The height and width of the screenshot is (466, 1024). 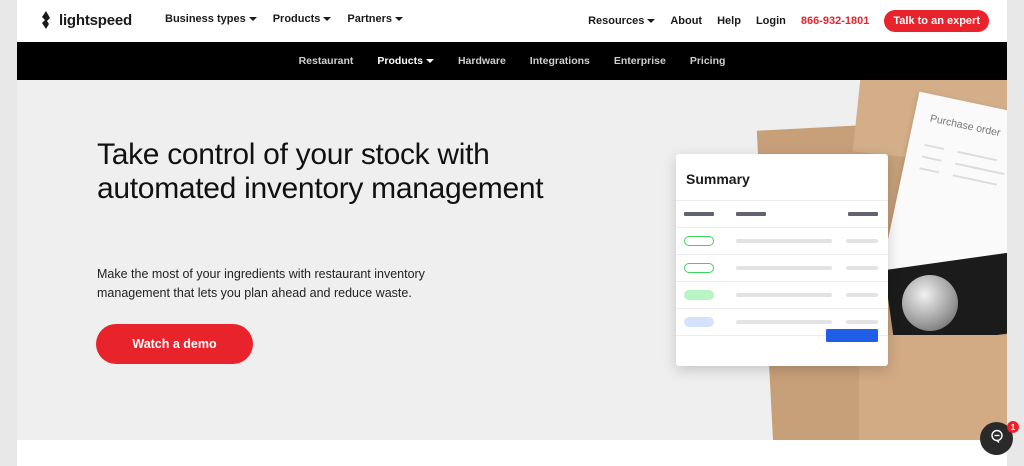 I want to click on flame-icon, so click(x=46, y=20).